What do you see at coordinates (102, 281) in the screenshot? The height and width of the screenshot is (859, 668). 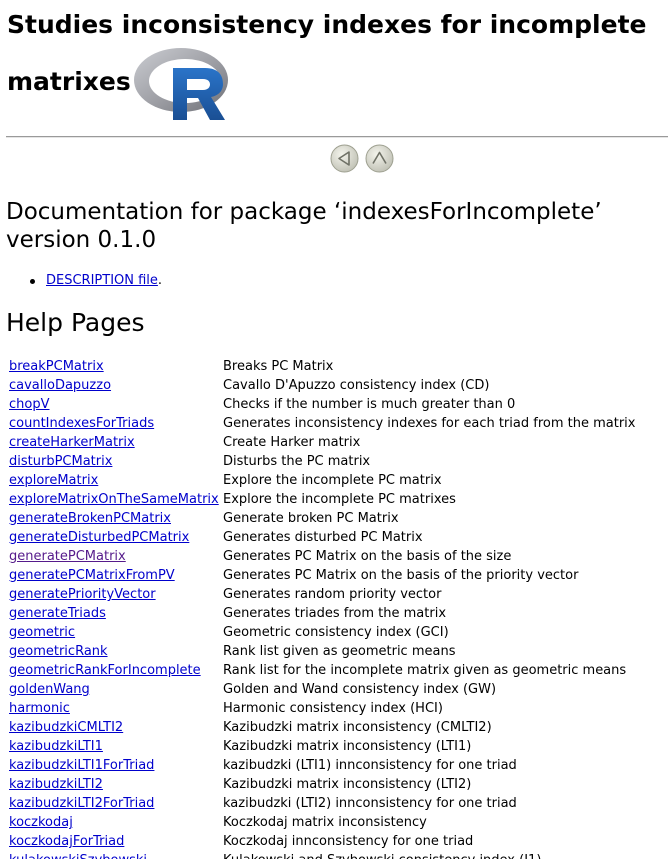 I see `description-file-link: DESCRIPTION file` at bounding box center [102, 281].